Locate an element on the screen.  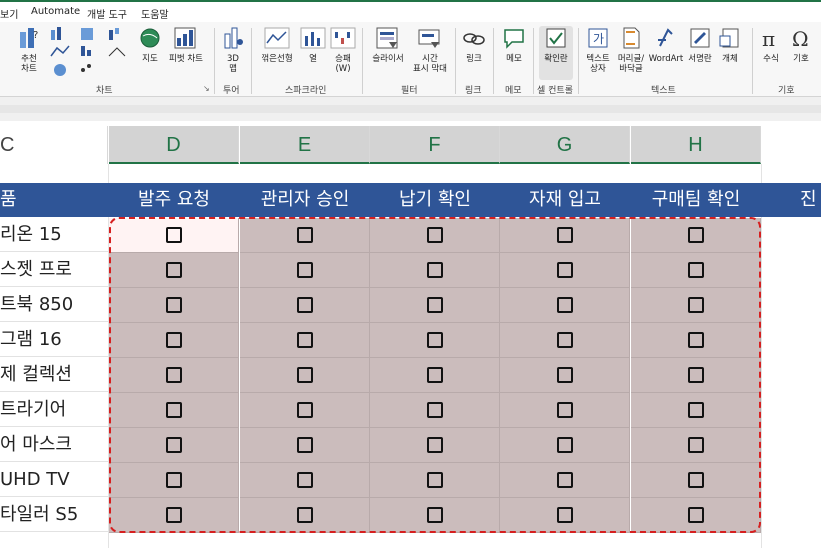
wordart-button: WordArt is located at coordinates (666, 45).